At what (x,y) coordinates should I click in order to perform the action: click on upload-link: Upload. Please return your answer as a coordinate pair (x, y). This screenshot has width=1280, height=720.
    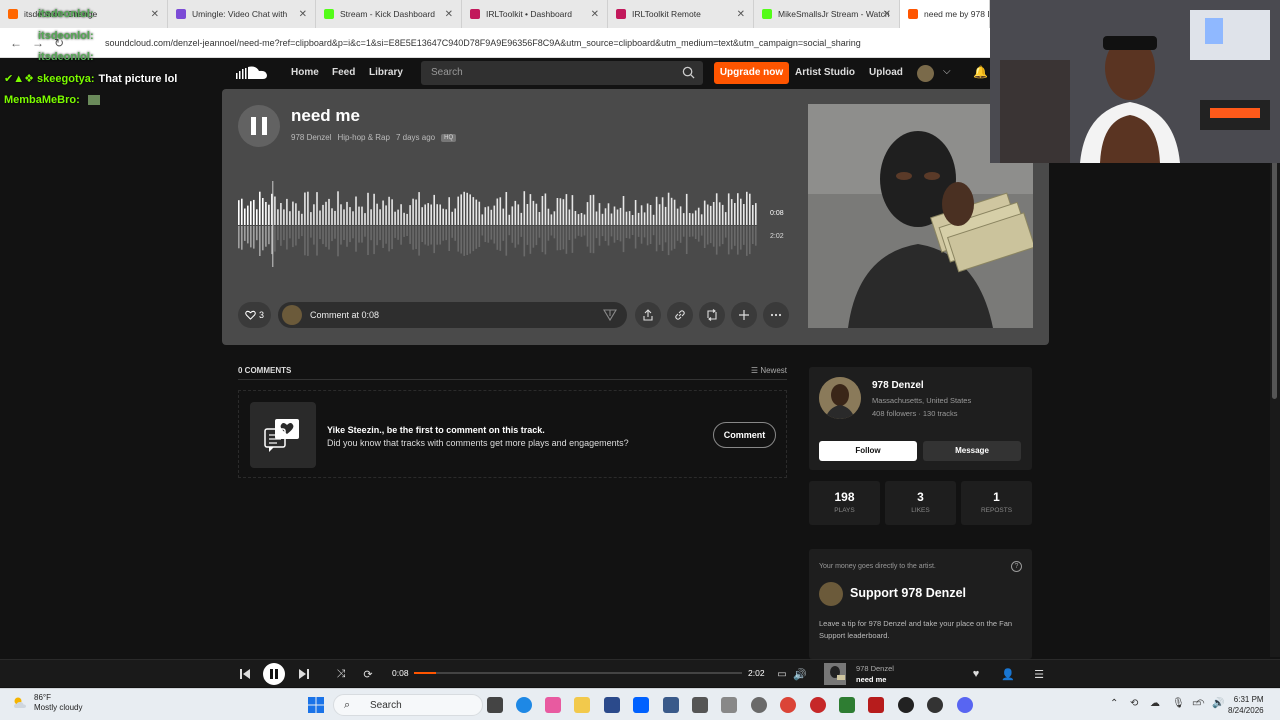
    Looking at the image, I should click on (886, 72).